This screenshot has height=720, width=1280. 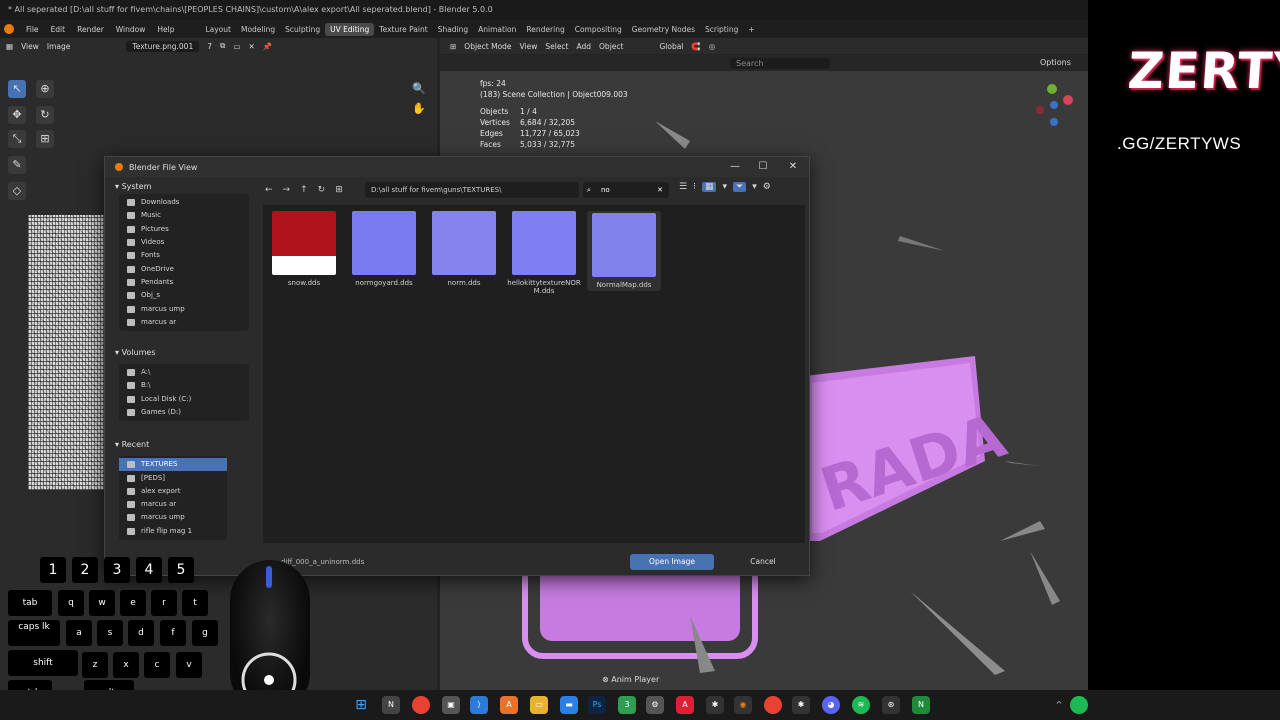 I want to click on display-dropdown-icon: ▾, so click(x=724, y=187).